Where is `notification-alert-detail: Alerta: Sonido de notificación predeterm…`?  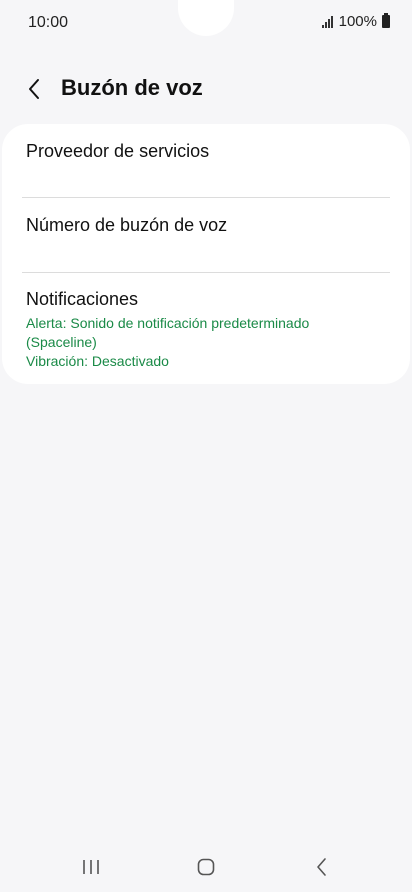
notification-alert-detail: Alerta: Sonido de notificación predeterm… is located at coordinates (168, 332).